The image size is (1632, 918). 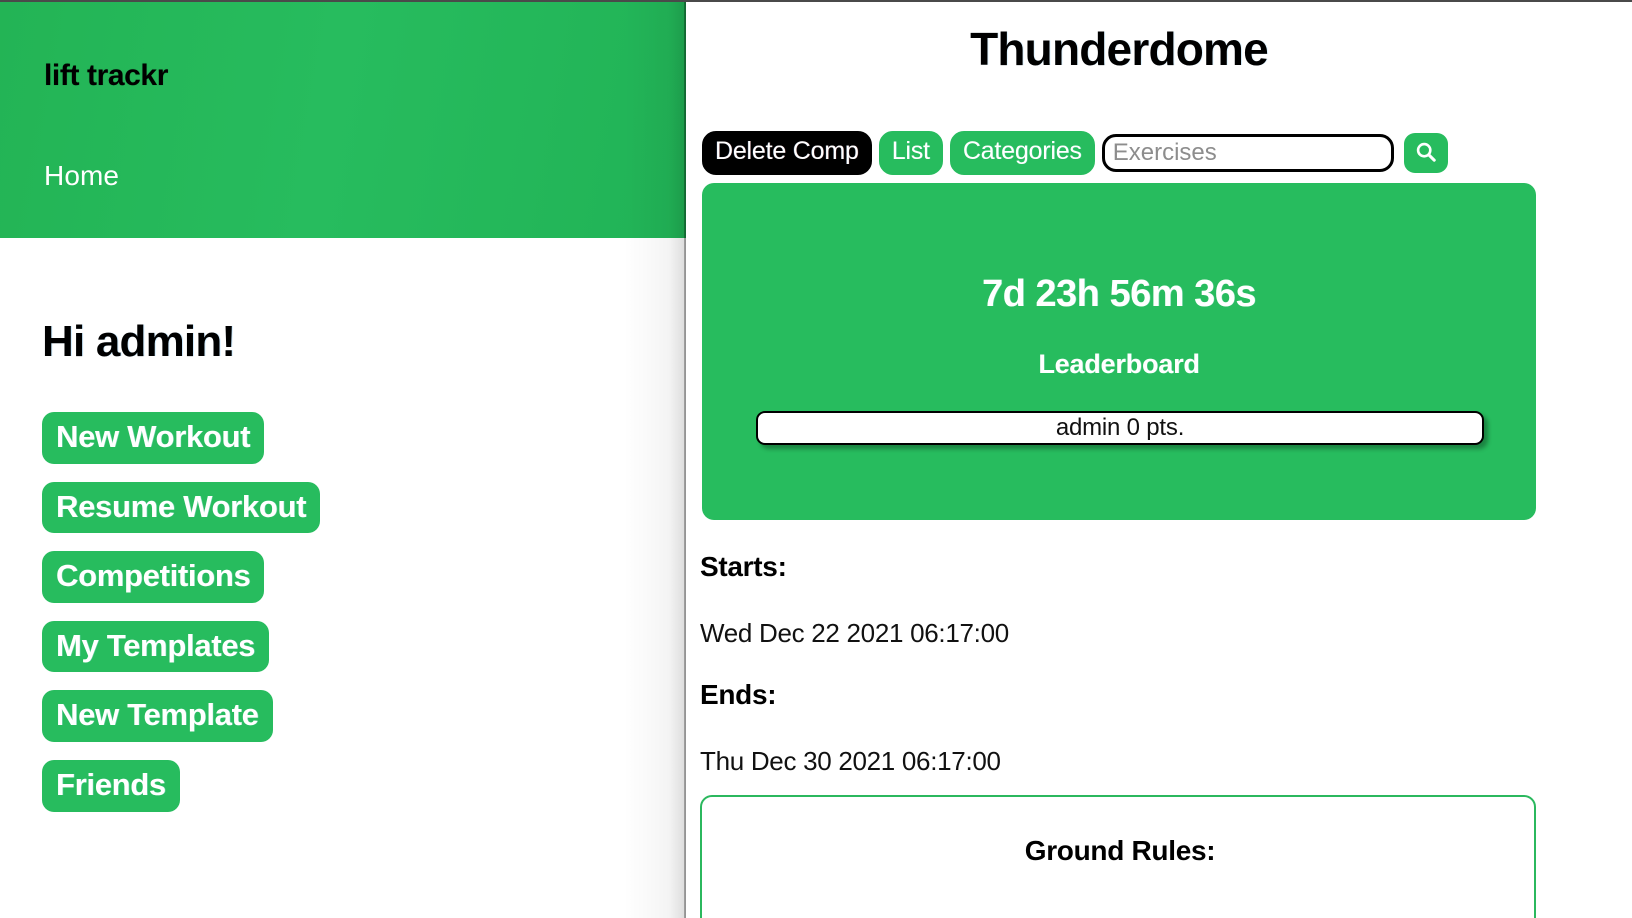 I want to click on search-button, so click(x=1425, y=153).